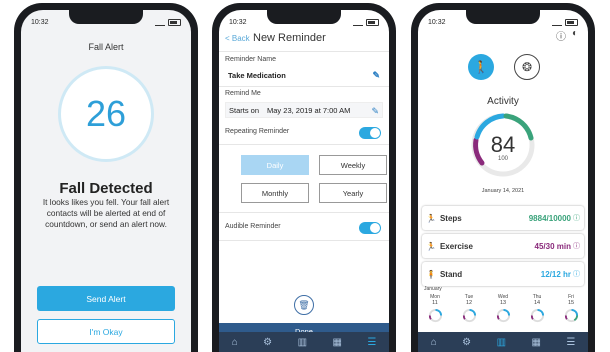  I want to click on countdown-value: 26, so click(106, 113).